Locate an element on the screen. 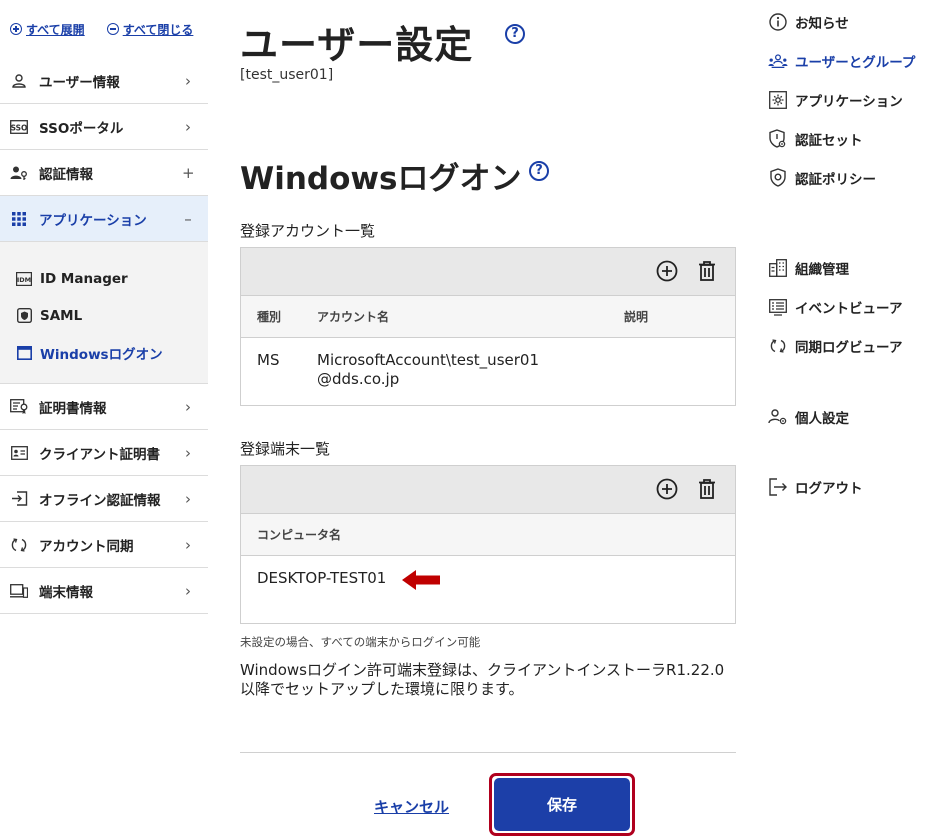 The width and height of the screenshot is (926, 839). sidebar-item-user-info: ユーザー情報 › is located at coordinates (104, 81).